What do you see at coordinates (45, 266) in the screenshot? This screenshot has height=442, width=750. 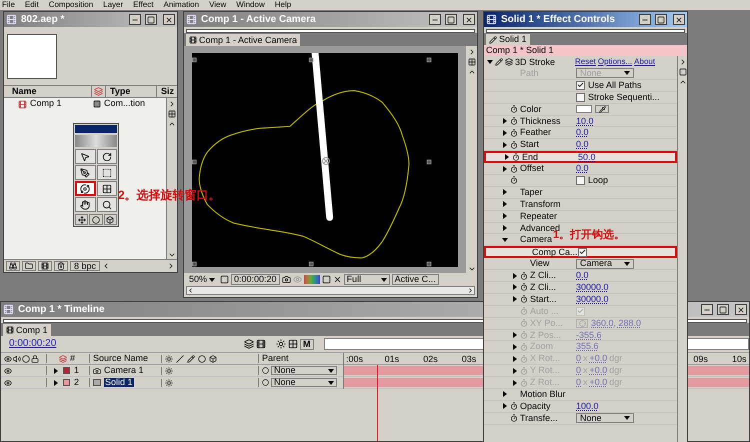 I see `new-comp-button` at bounding box center [45, 266].